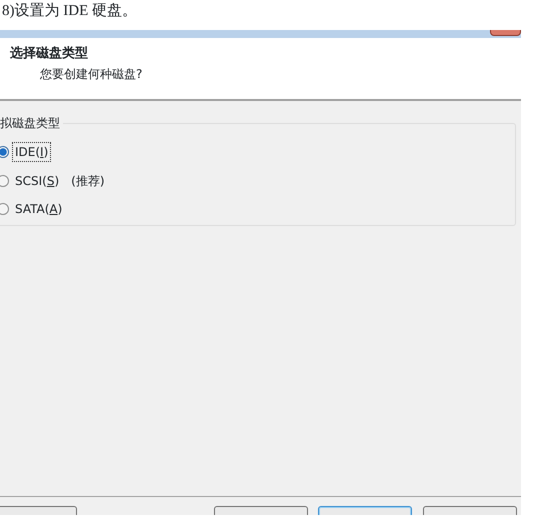 Image resolution: width=559 pixels, height=521 pixels. Describe the element at coordinates (37, 181) in the screenshot. I see `option-label: SCSI(S)` at that location.